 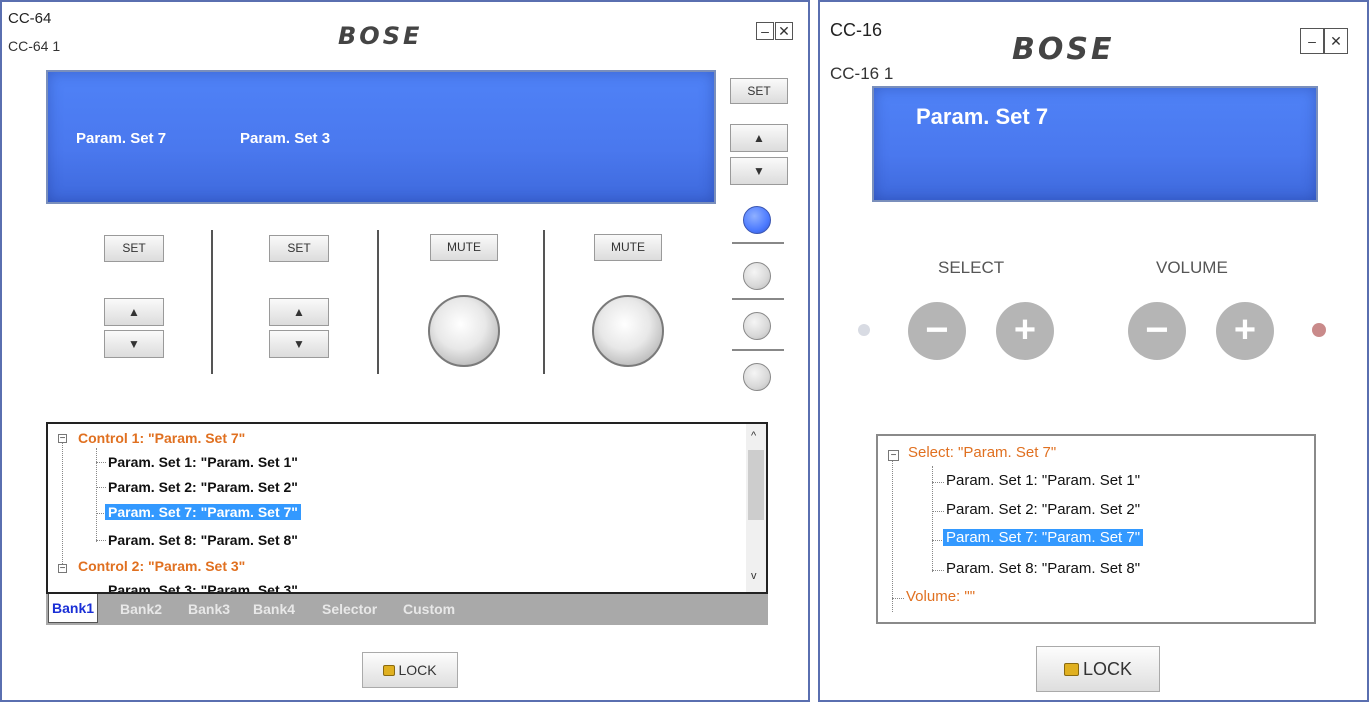 What do you see at coordinates (73, 608) in the screenshot?
I see `tab-bank1: Bank1` at bounding box center [73, 608].